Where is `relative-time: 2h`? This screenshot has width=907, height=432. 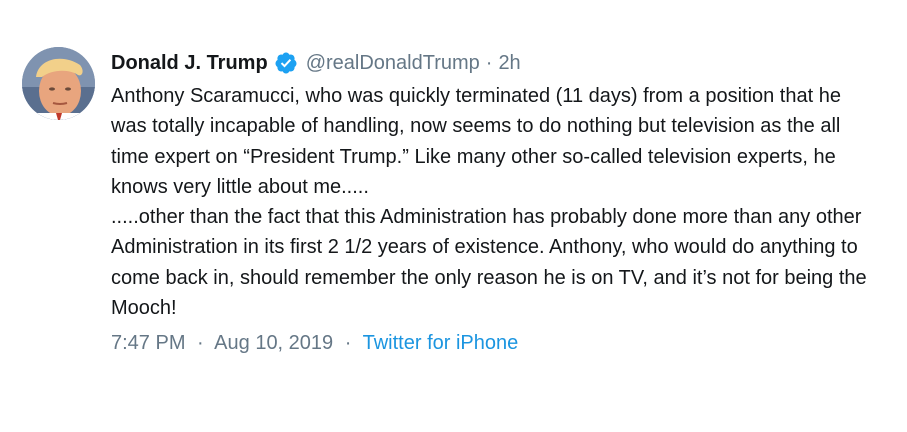 relative-time: 2h is located at coordinates (509, 63).